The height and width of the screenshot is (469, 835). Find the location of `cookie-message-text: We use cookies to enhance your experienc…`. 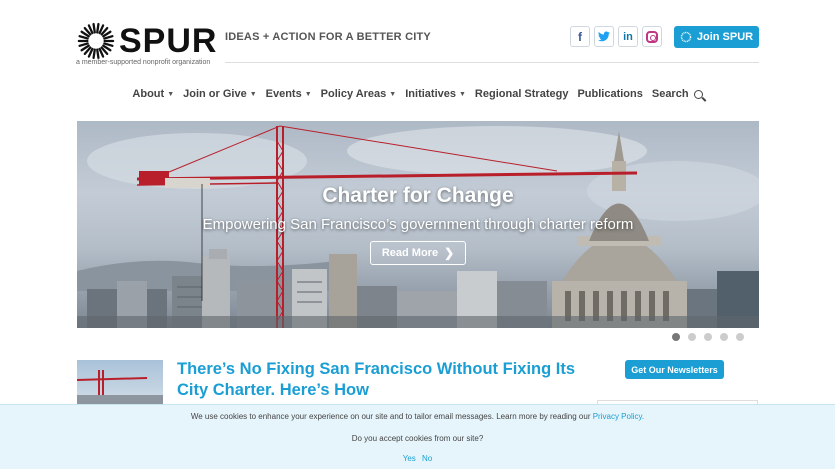

cookie-message-text: We use cookies to enhance your experienc… is located at coordinates (390, 416).